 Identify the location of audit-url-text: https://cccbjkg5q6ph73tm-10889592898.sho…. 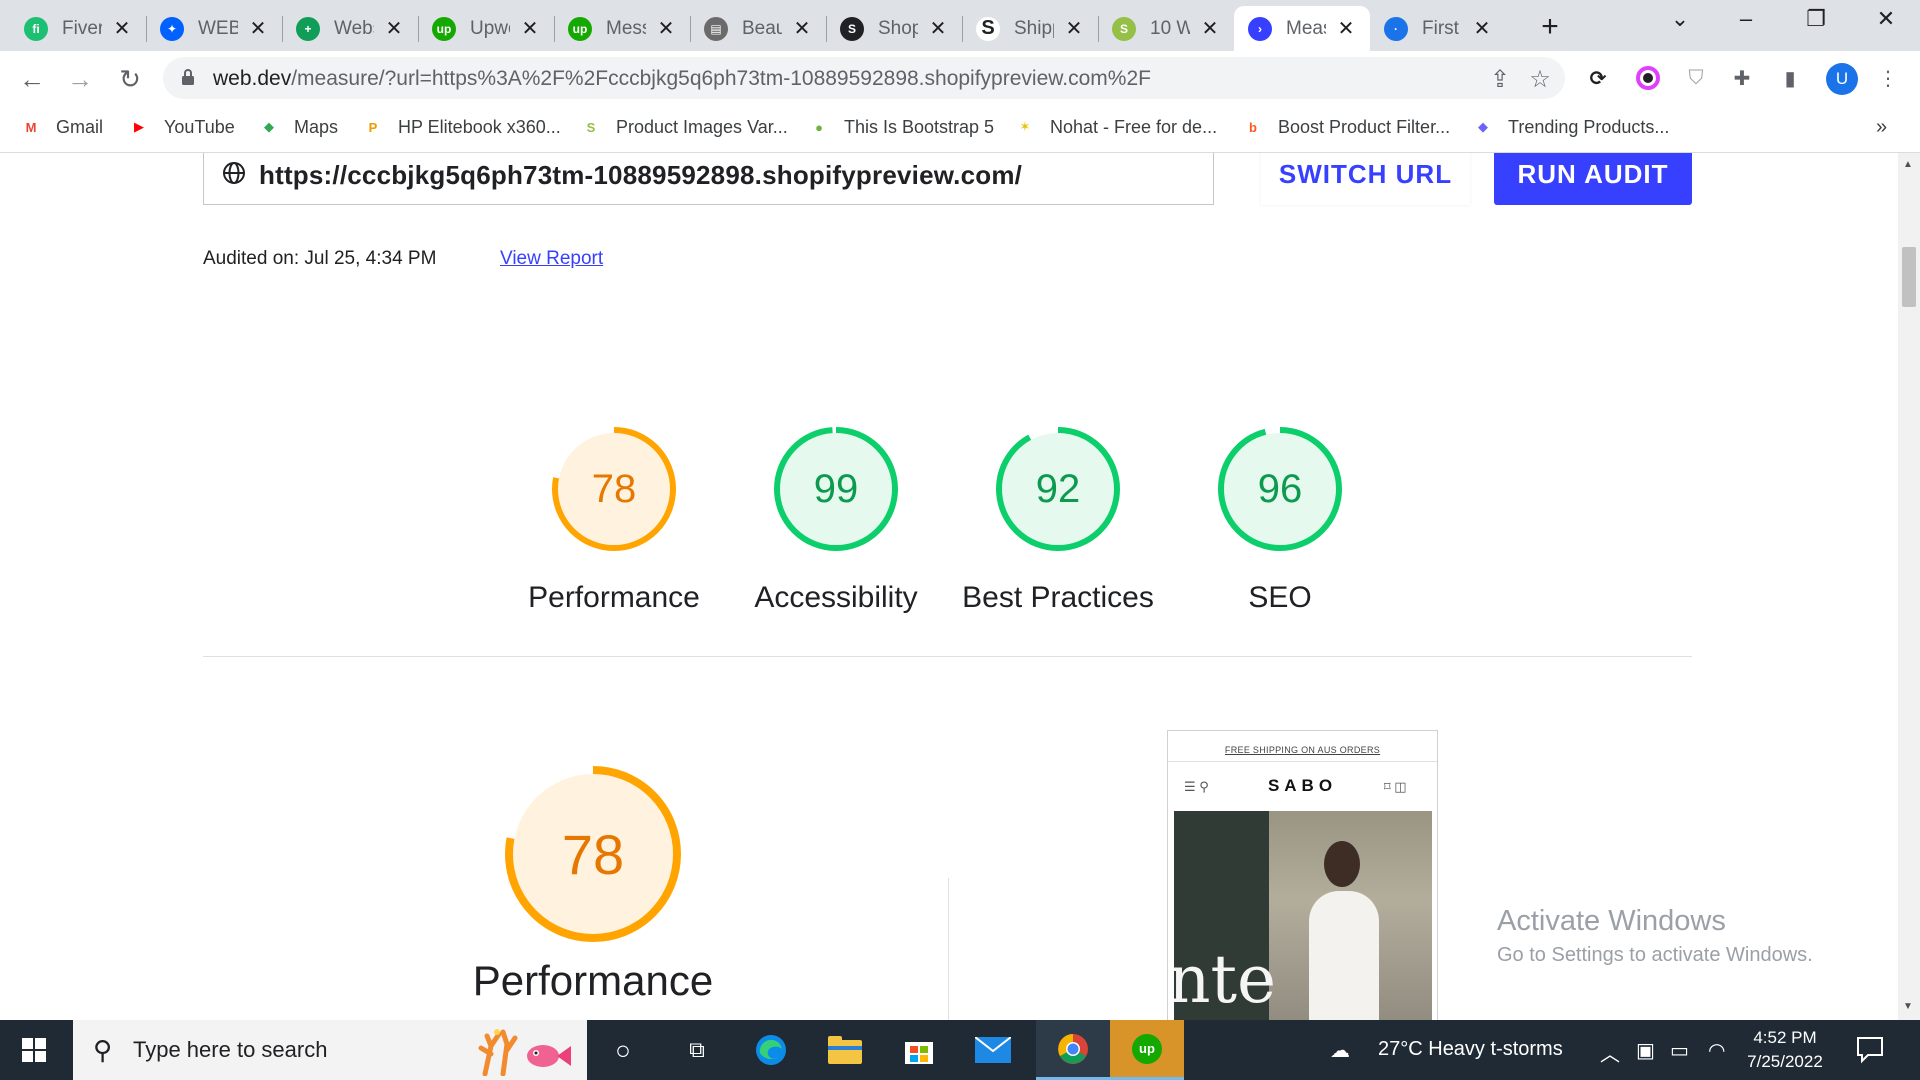
(641, 175).